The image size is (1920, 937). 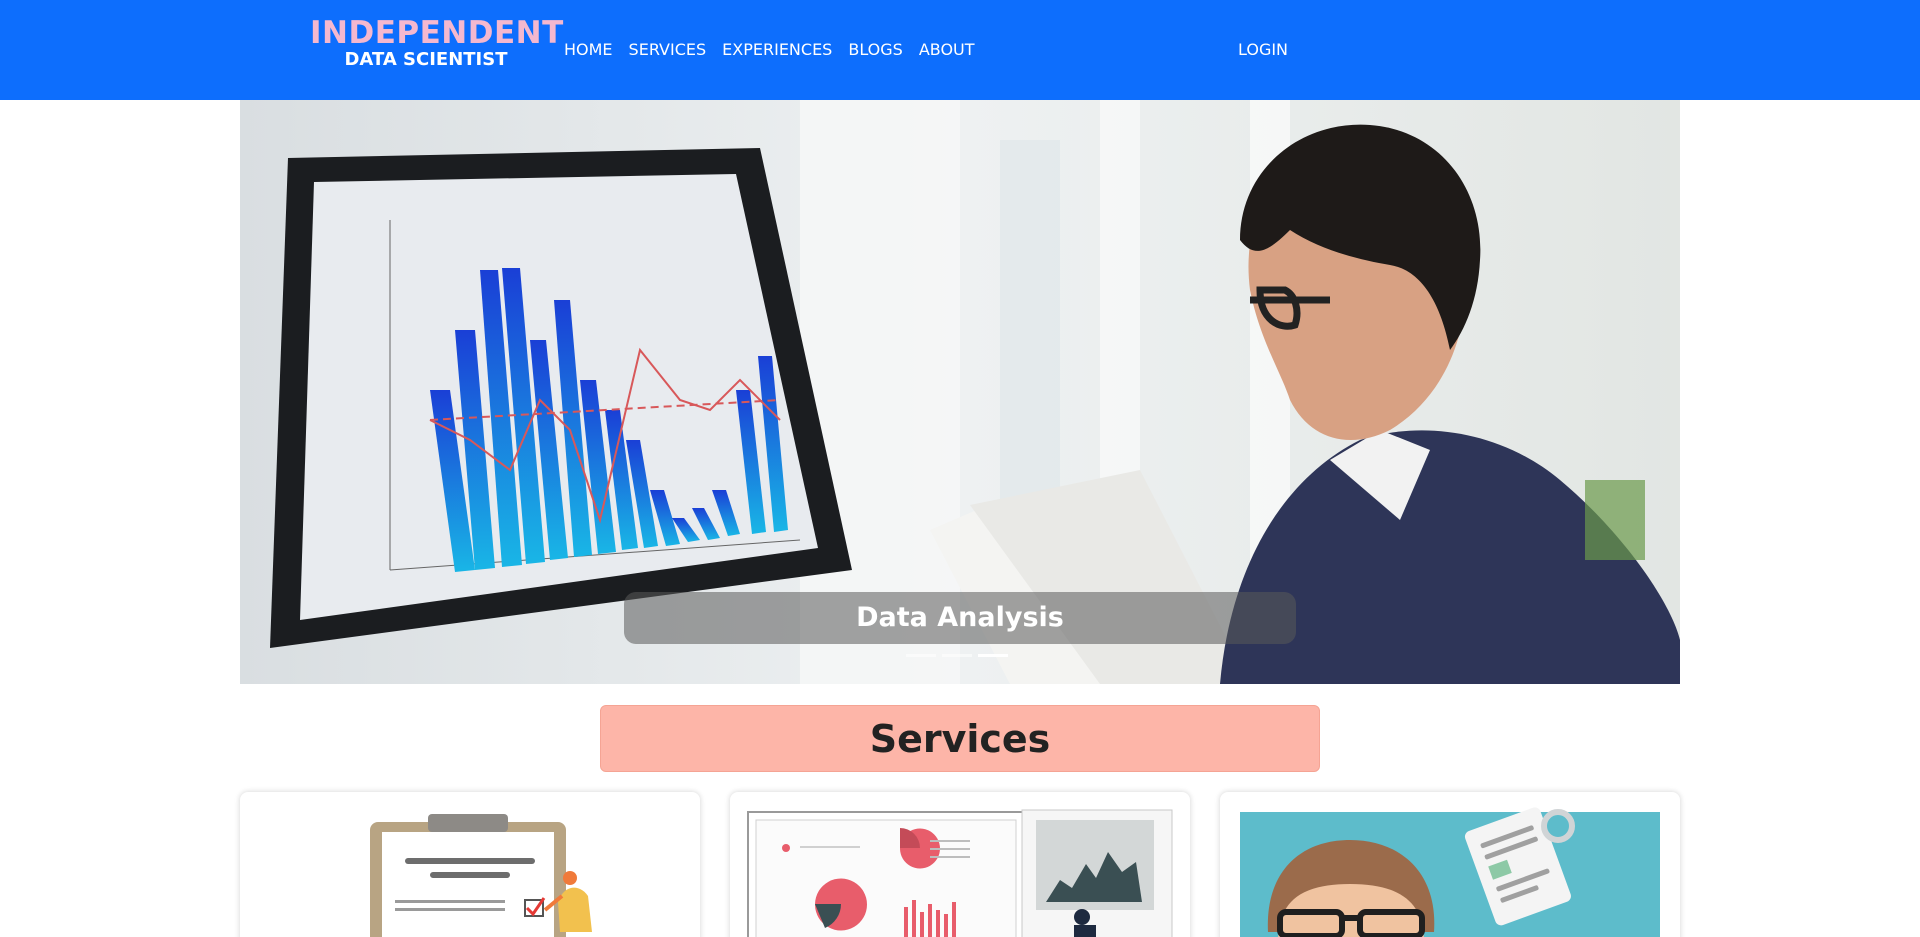 I want to click on carousel-caption: Data Analysis, so click(x=960, y=617).